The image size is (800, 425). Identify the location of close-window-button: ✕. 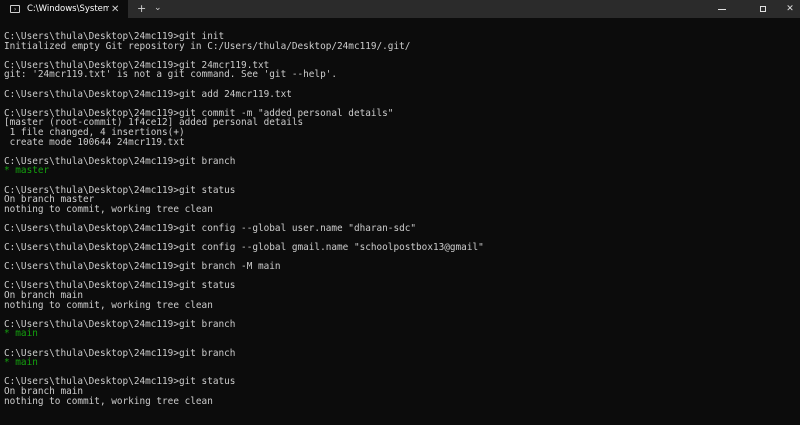
(787, 9).